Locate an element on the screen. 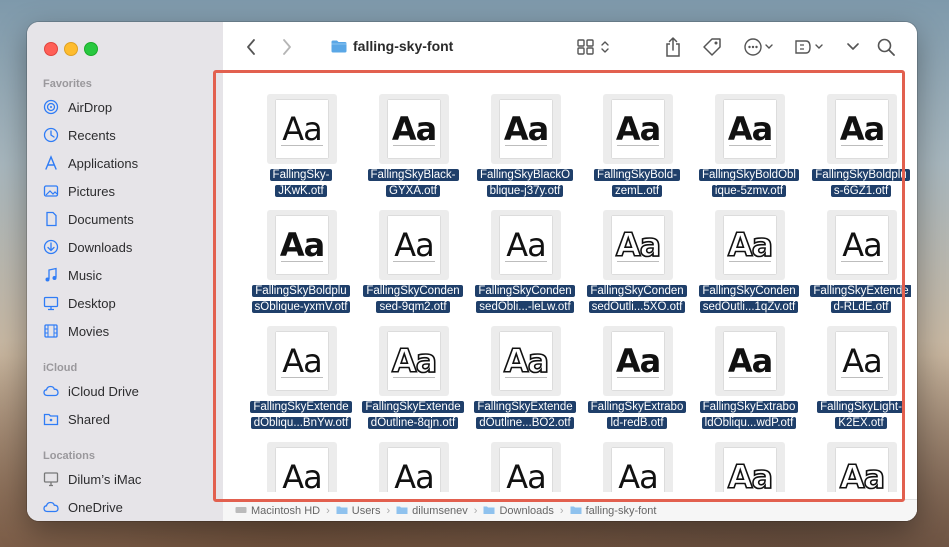 This screenshot has height=547, width=949. sidebar-item-label: AirDrop is located at coordinates (90, 107).